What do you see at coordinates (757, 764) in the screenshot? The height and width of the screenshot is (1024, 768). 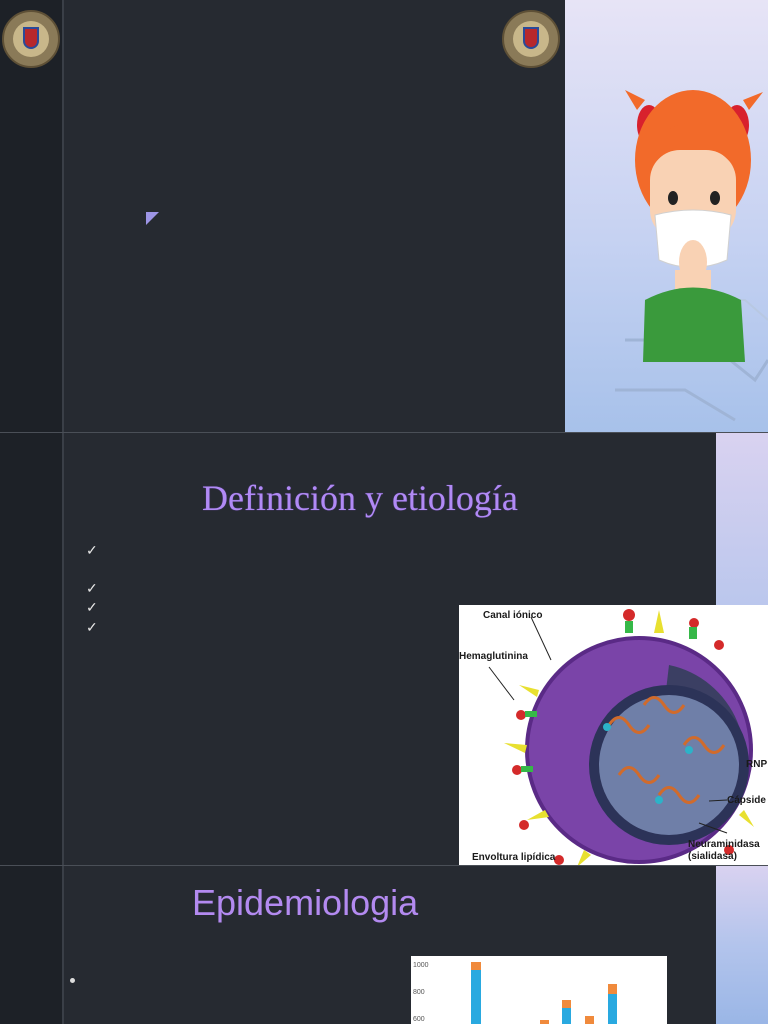 I see `label-rnp: RNP` at bounding box center [757, 764].